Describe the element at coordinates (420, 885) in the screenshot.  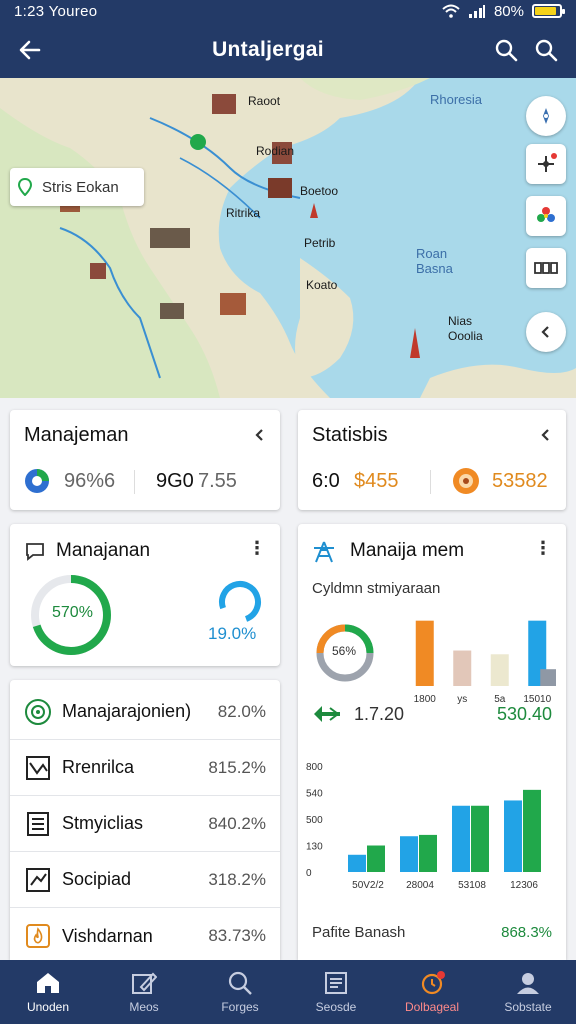
I see `x-tick-label: 28004` at that location.